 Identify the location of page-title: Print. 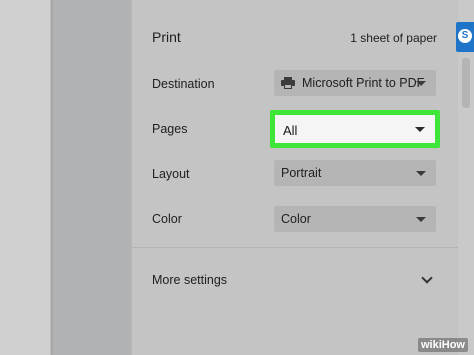
(166, 37).